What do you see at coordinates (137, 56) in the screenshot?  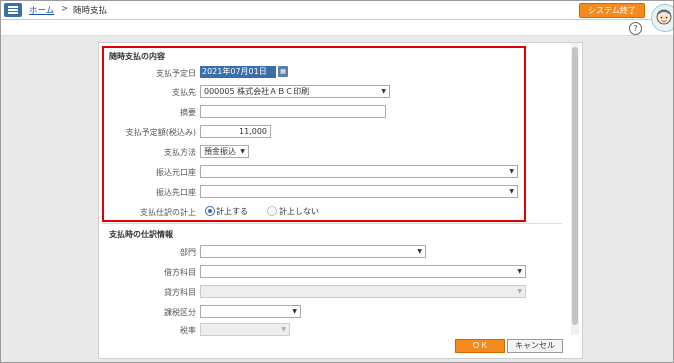 I see `payment-section-title: 随時支払の内容` at bounding box center [137, 56].